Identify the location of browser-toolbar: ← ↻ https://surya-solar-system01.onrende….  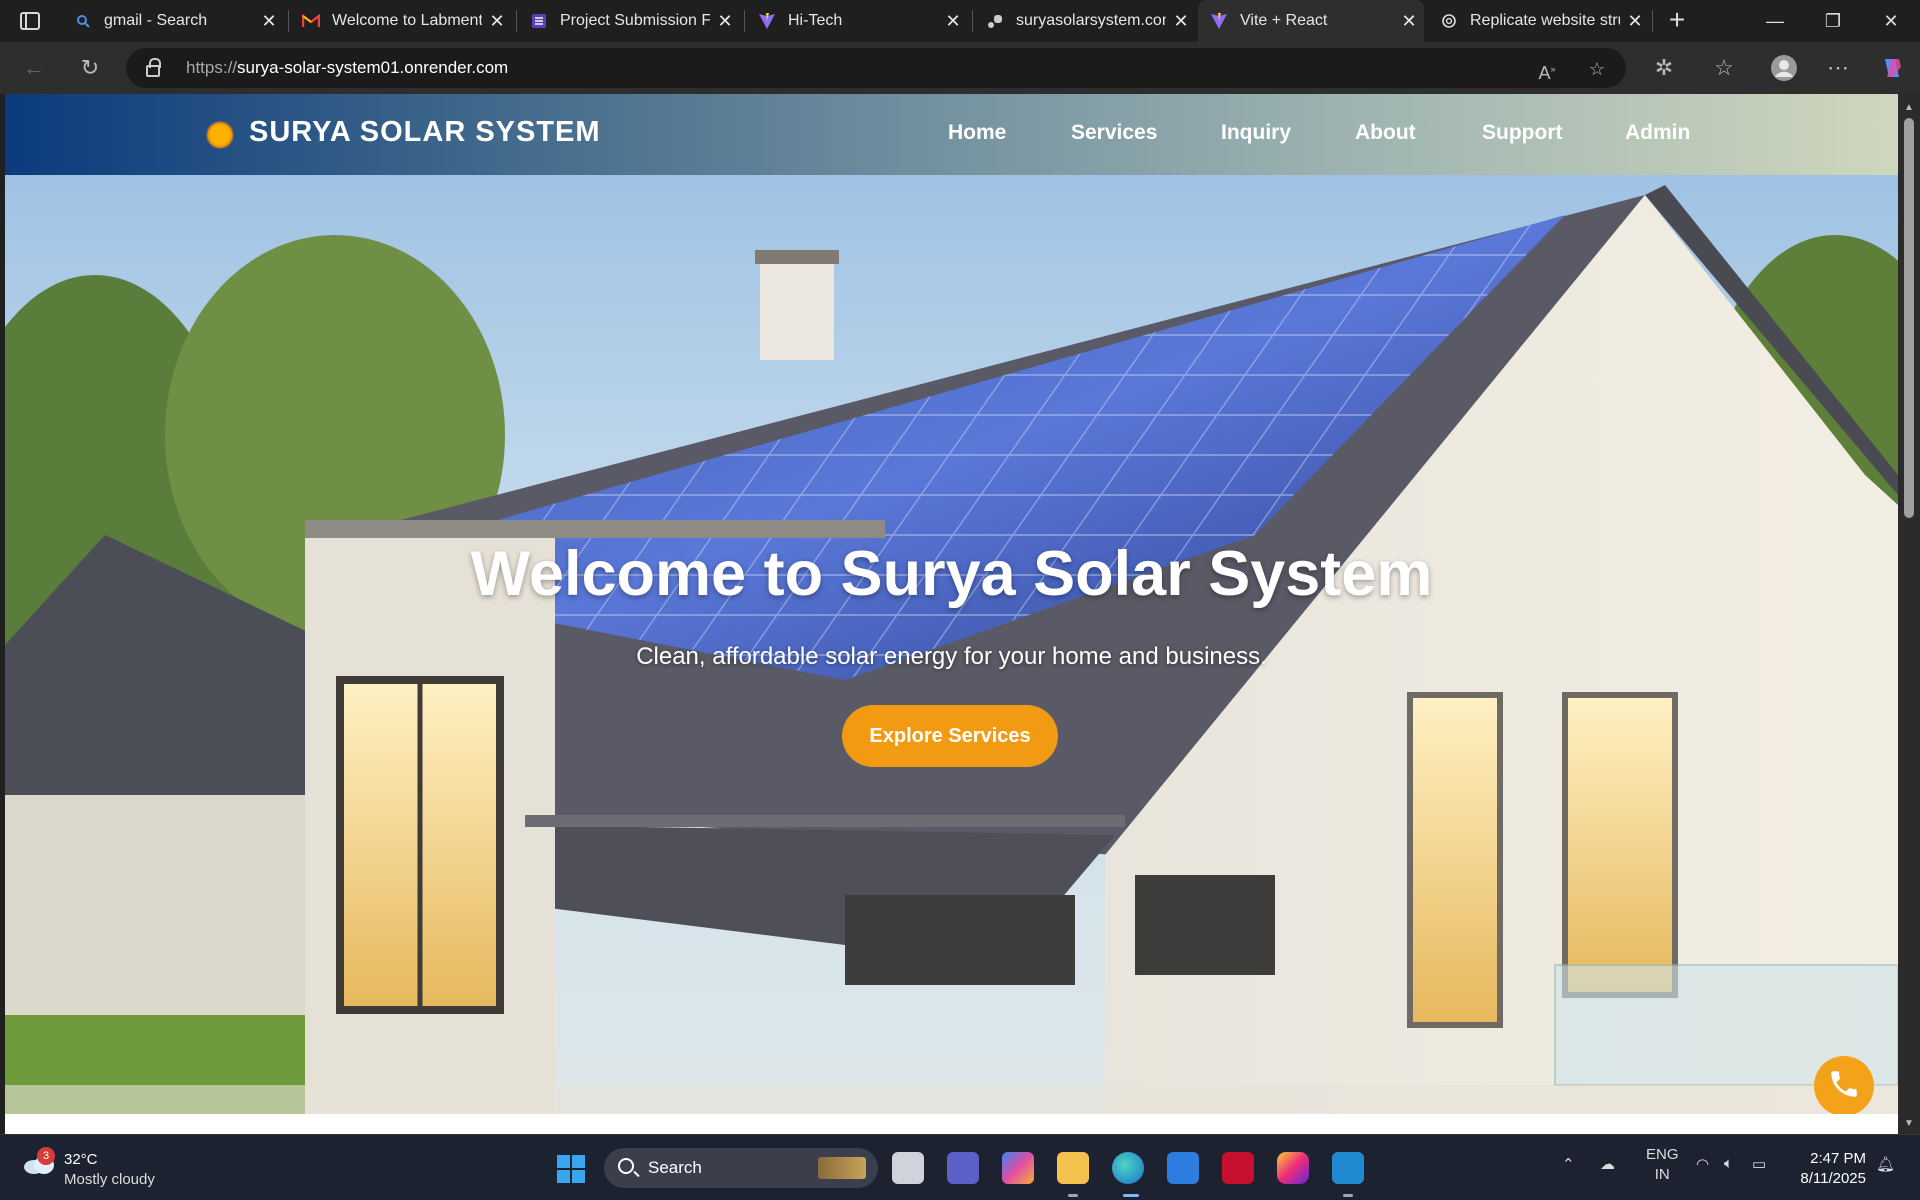
(960, 68).